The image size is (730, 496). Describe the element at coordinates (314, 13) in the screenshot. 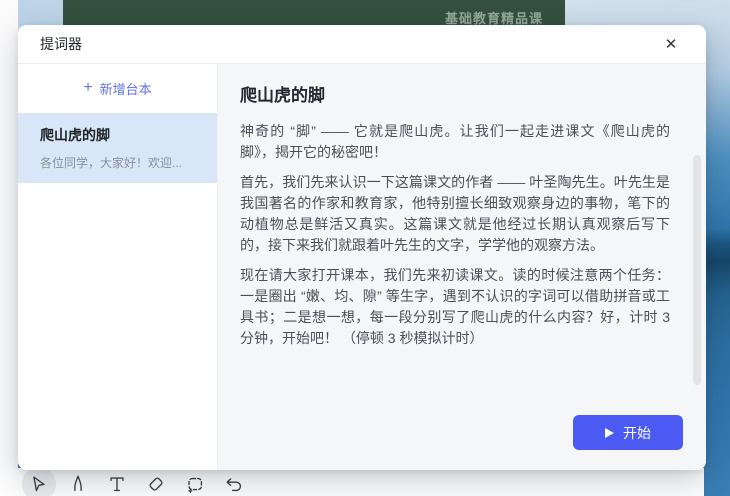

I see `background-slide: 基础教育精品课` at that location.